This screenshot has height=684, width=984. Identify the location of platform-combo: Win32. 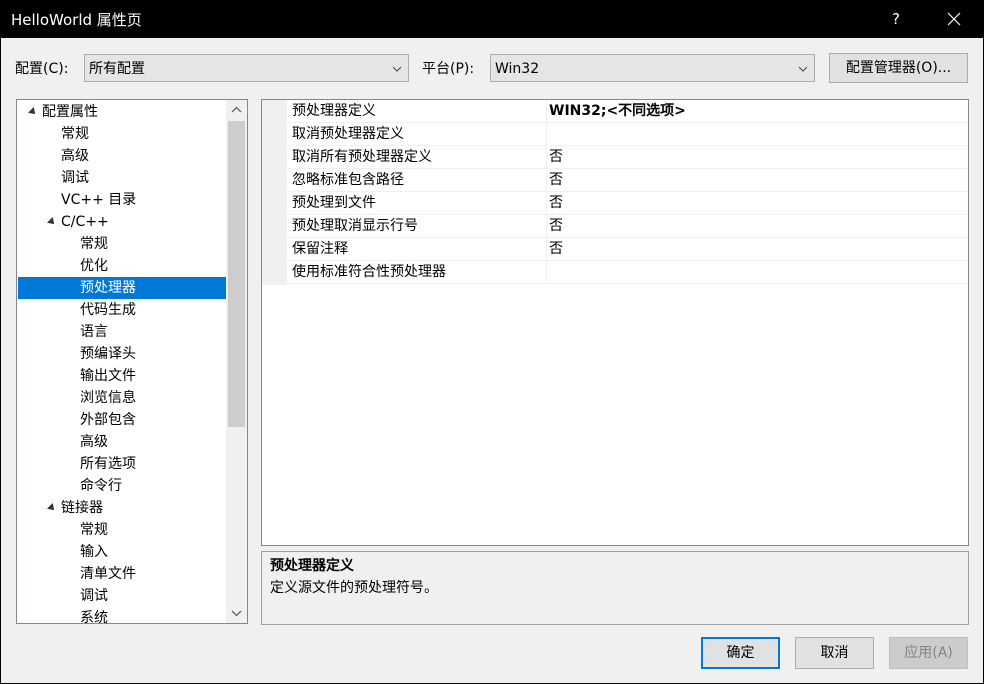
(652, 68).